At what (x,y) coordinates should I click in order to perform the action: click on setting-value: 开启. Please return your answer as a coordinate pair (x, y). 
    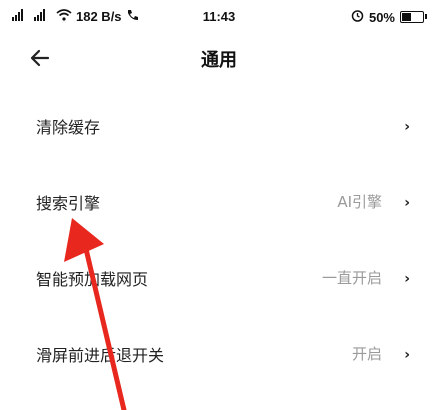
    Looking at the image, I should click on (366, 354).